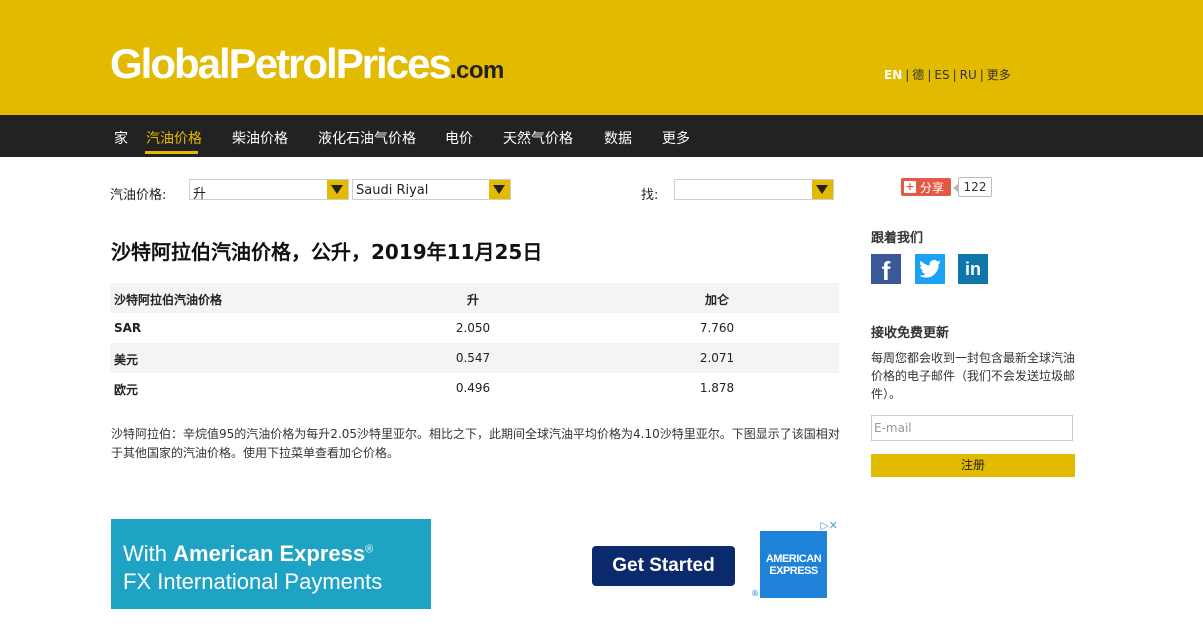 The width and height of the screenshot is (1203, 629). I want to click on ad-headline-line2: FX International Payments, so click(253, 581).